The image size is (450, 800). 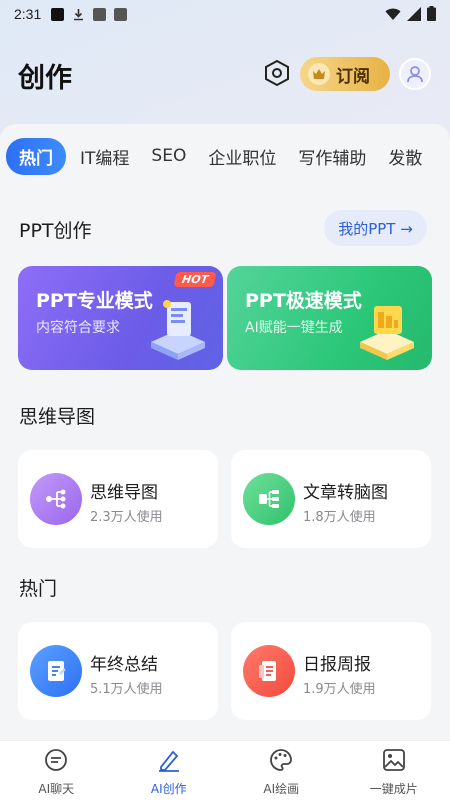 I want to click on tab-hot: 热门, so click(x=36, y=156).